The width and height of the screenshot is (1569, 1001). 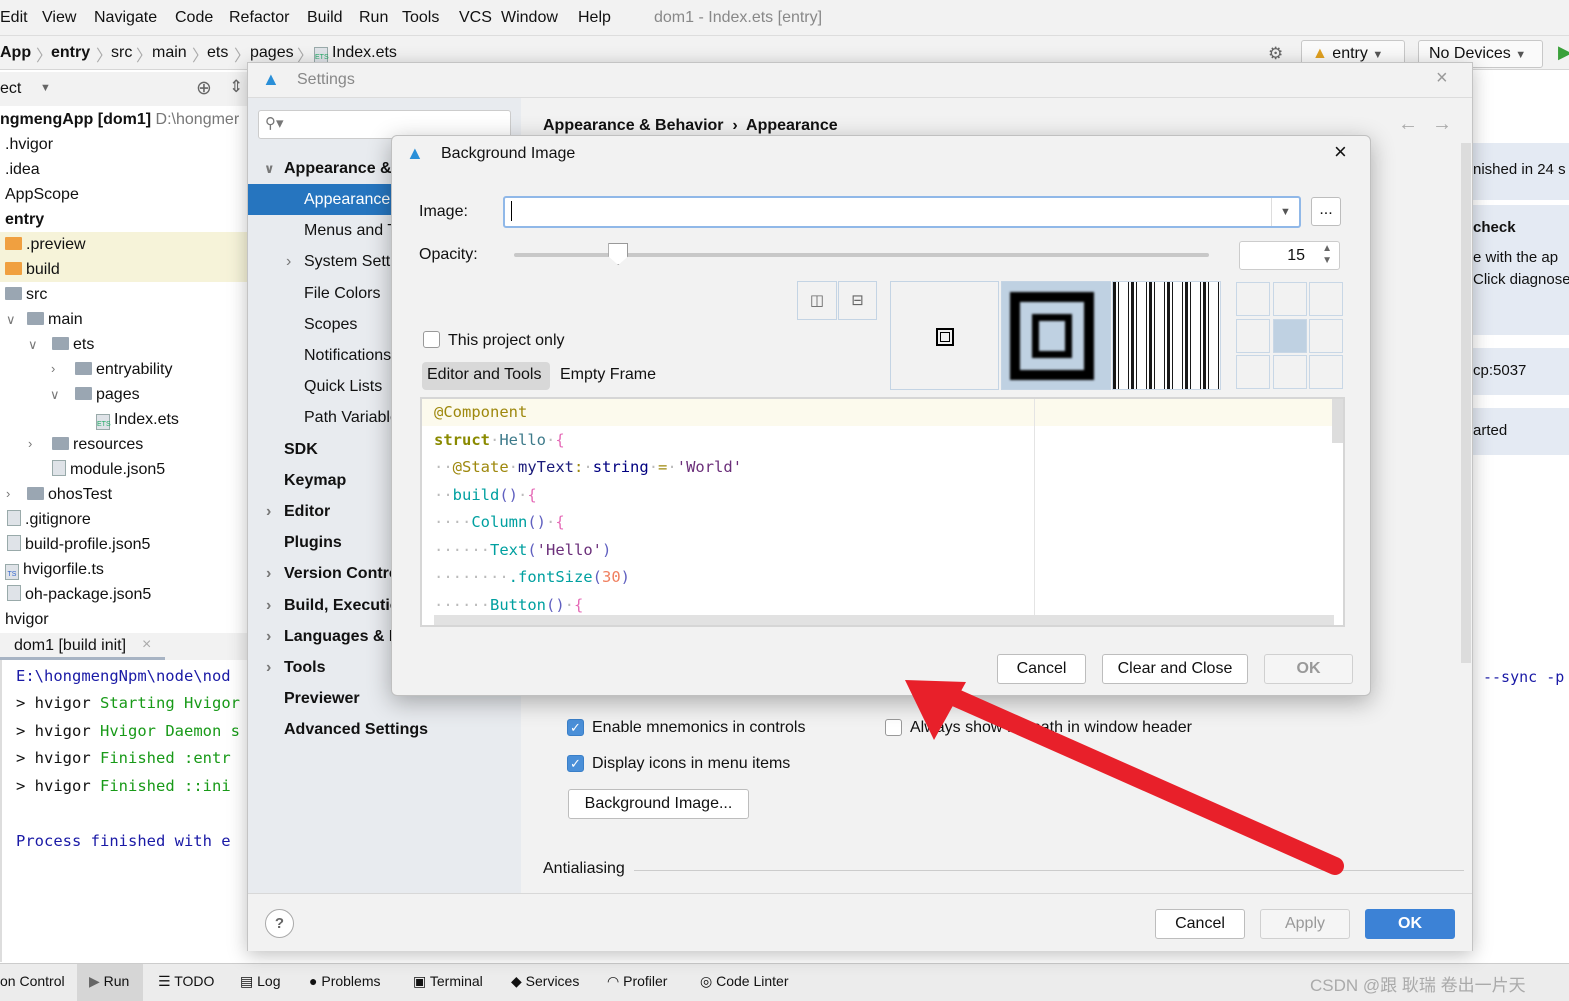 I want to click on back-arrow-icon: ←, so click(x=1408, y=124).